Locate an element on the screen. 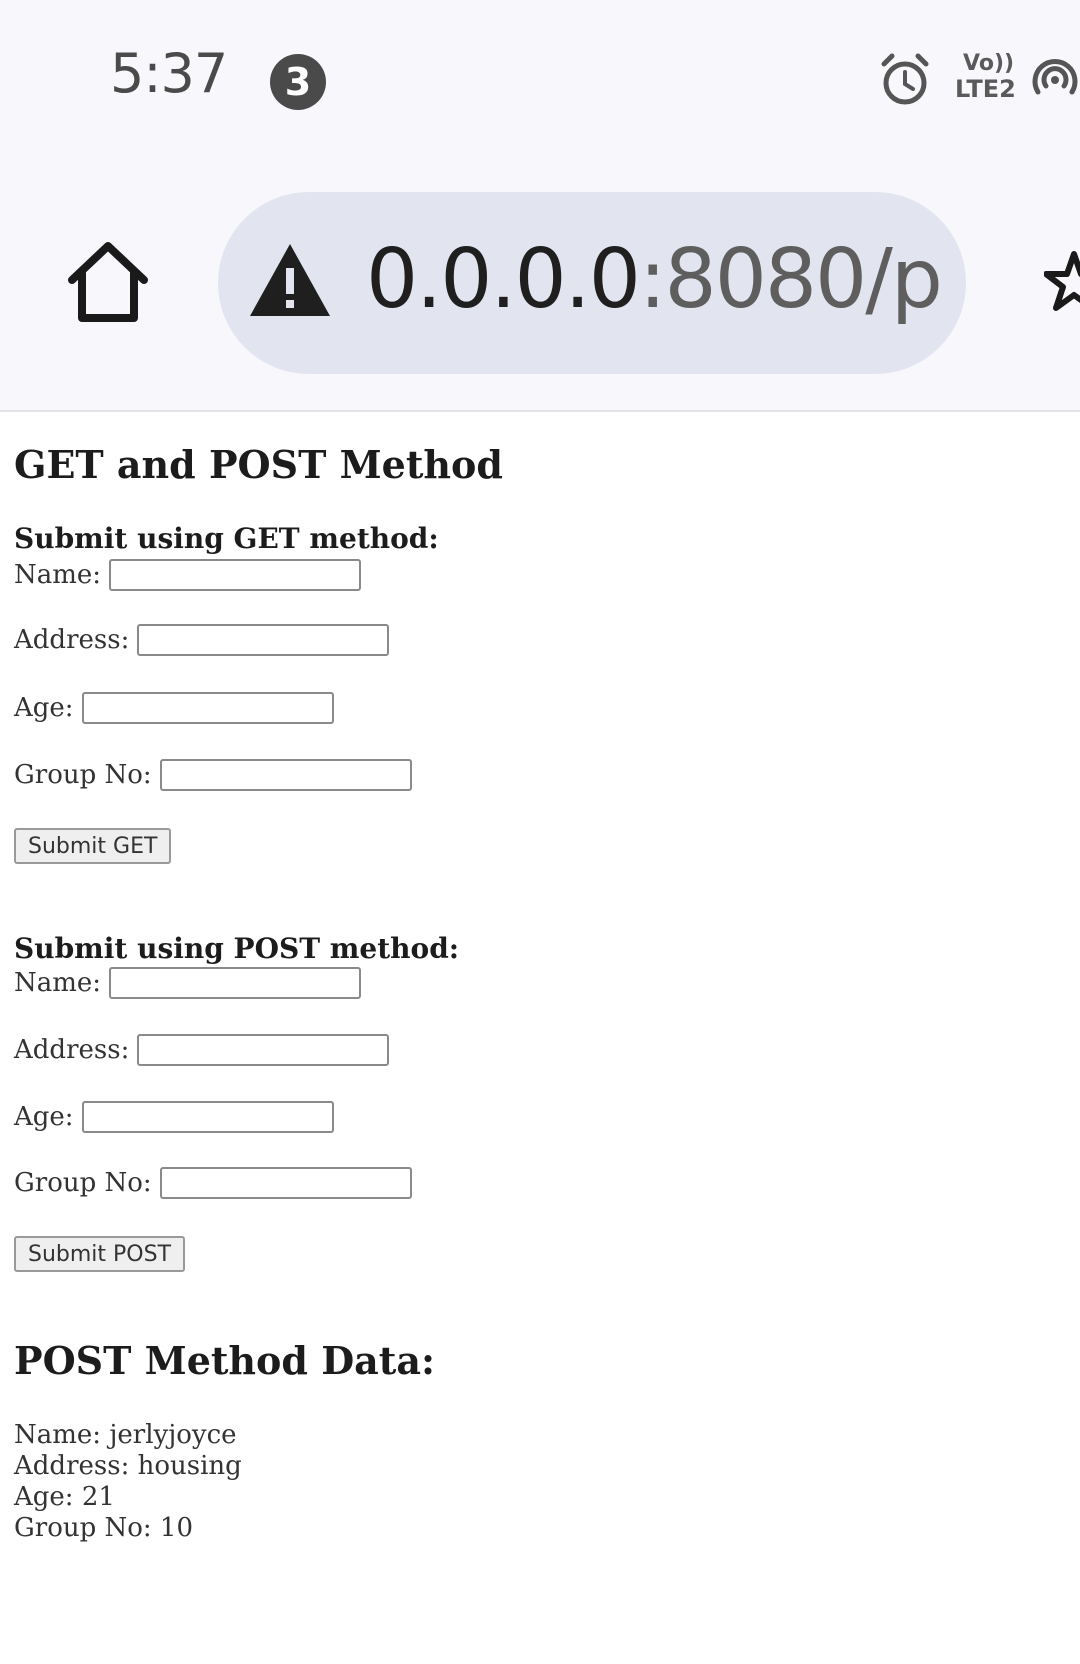 This screenshot has height=1664, width=1080. get-group-input is located at coordinates (285, 775).